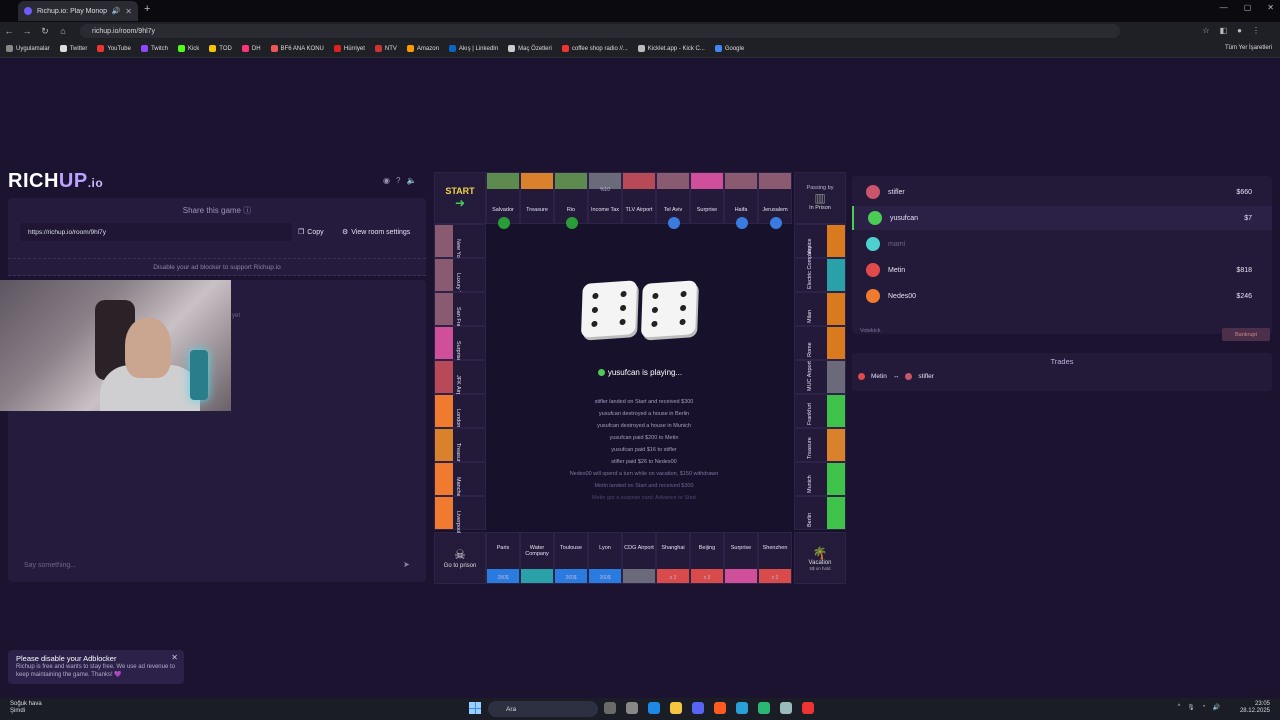 Image resolution: width=1280 pixels, height=720 pixels. I want to click on star-icon: ☆, so click(1205, 30).